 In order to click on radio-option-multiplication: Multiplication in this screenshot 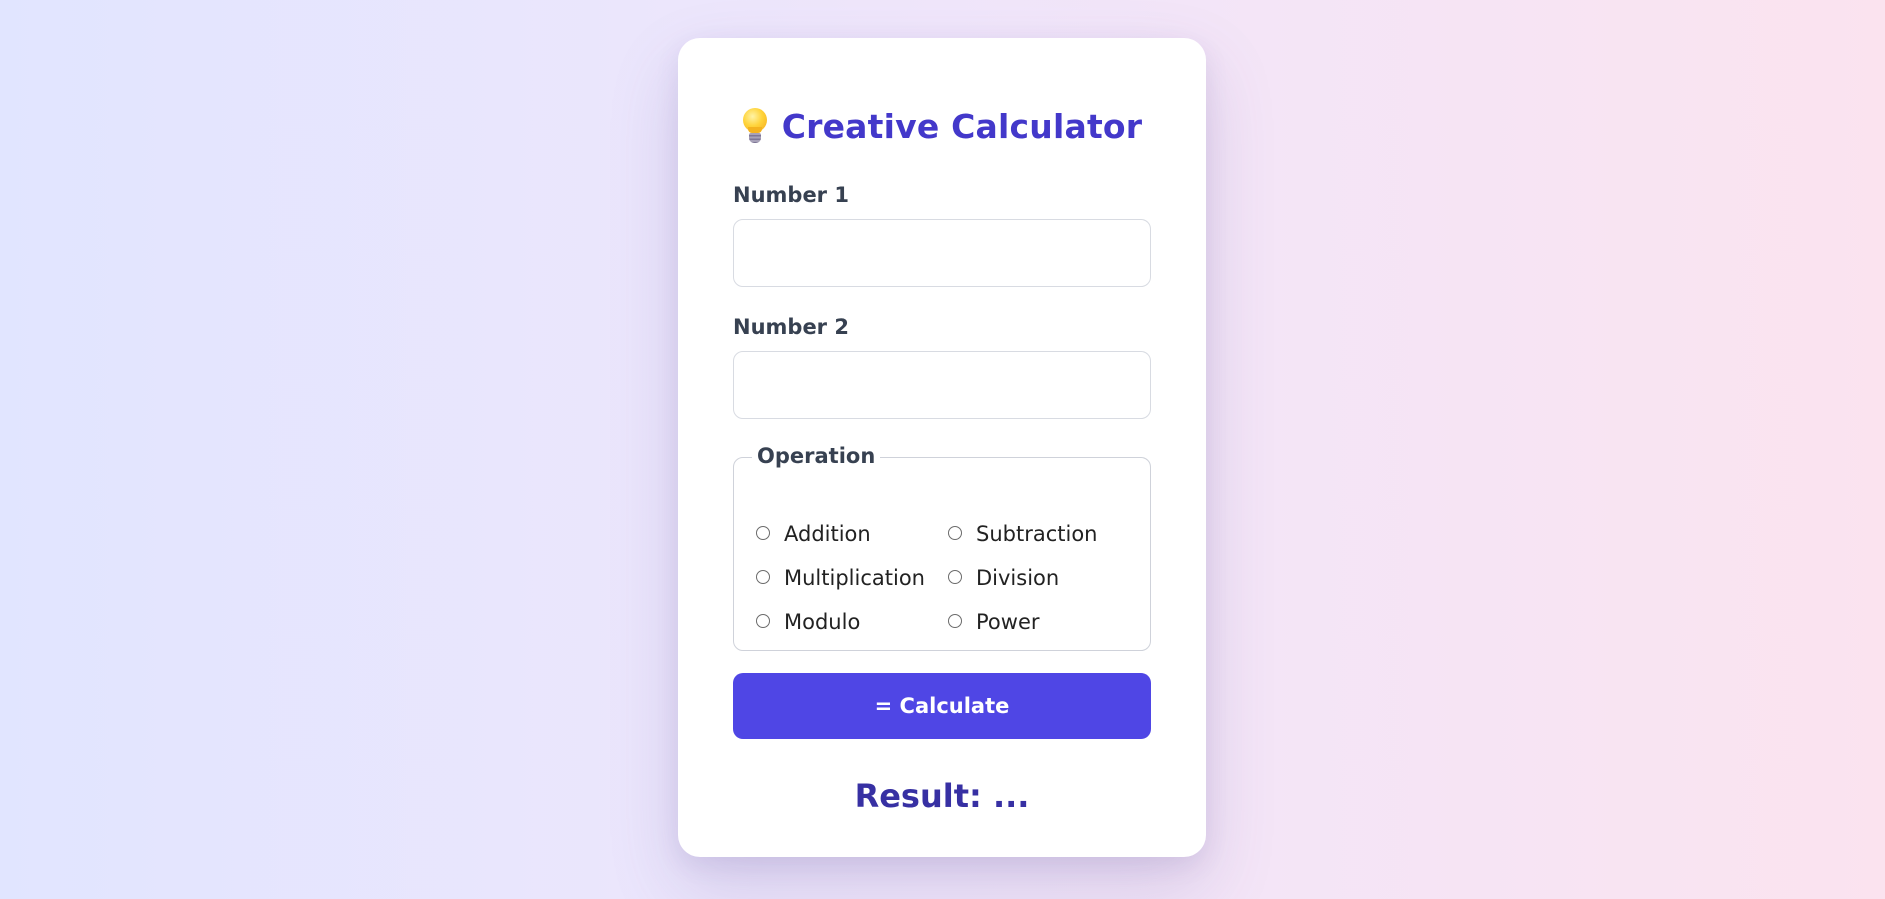, I will do `click(852, 578)`.